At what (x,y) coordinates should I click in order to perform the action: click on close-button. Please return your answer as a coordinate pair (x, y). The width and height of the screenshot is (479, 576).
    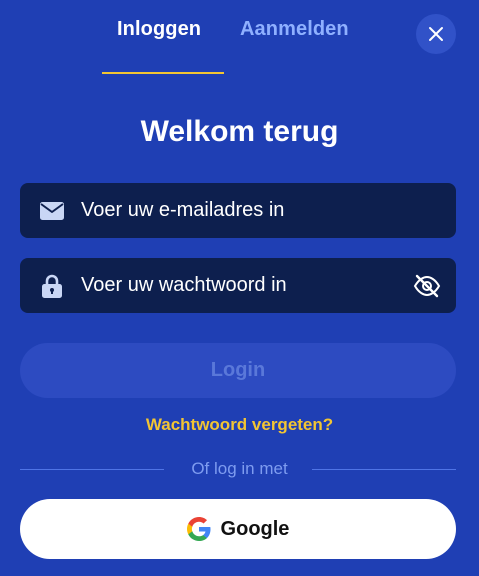
    Looking at the image, I should click on (436, 34).